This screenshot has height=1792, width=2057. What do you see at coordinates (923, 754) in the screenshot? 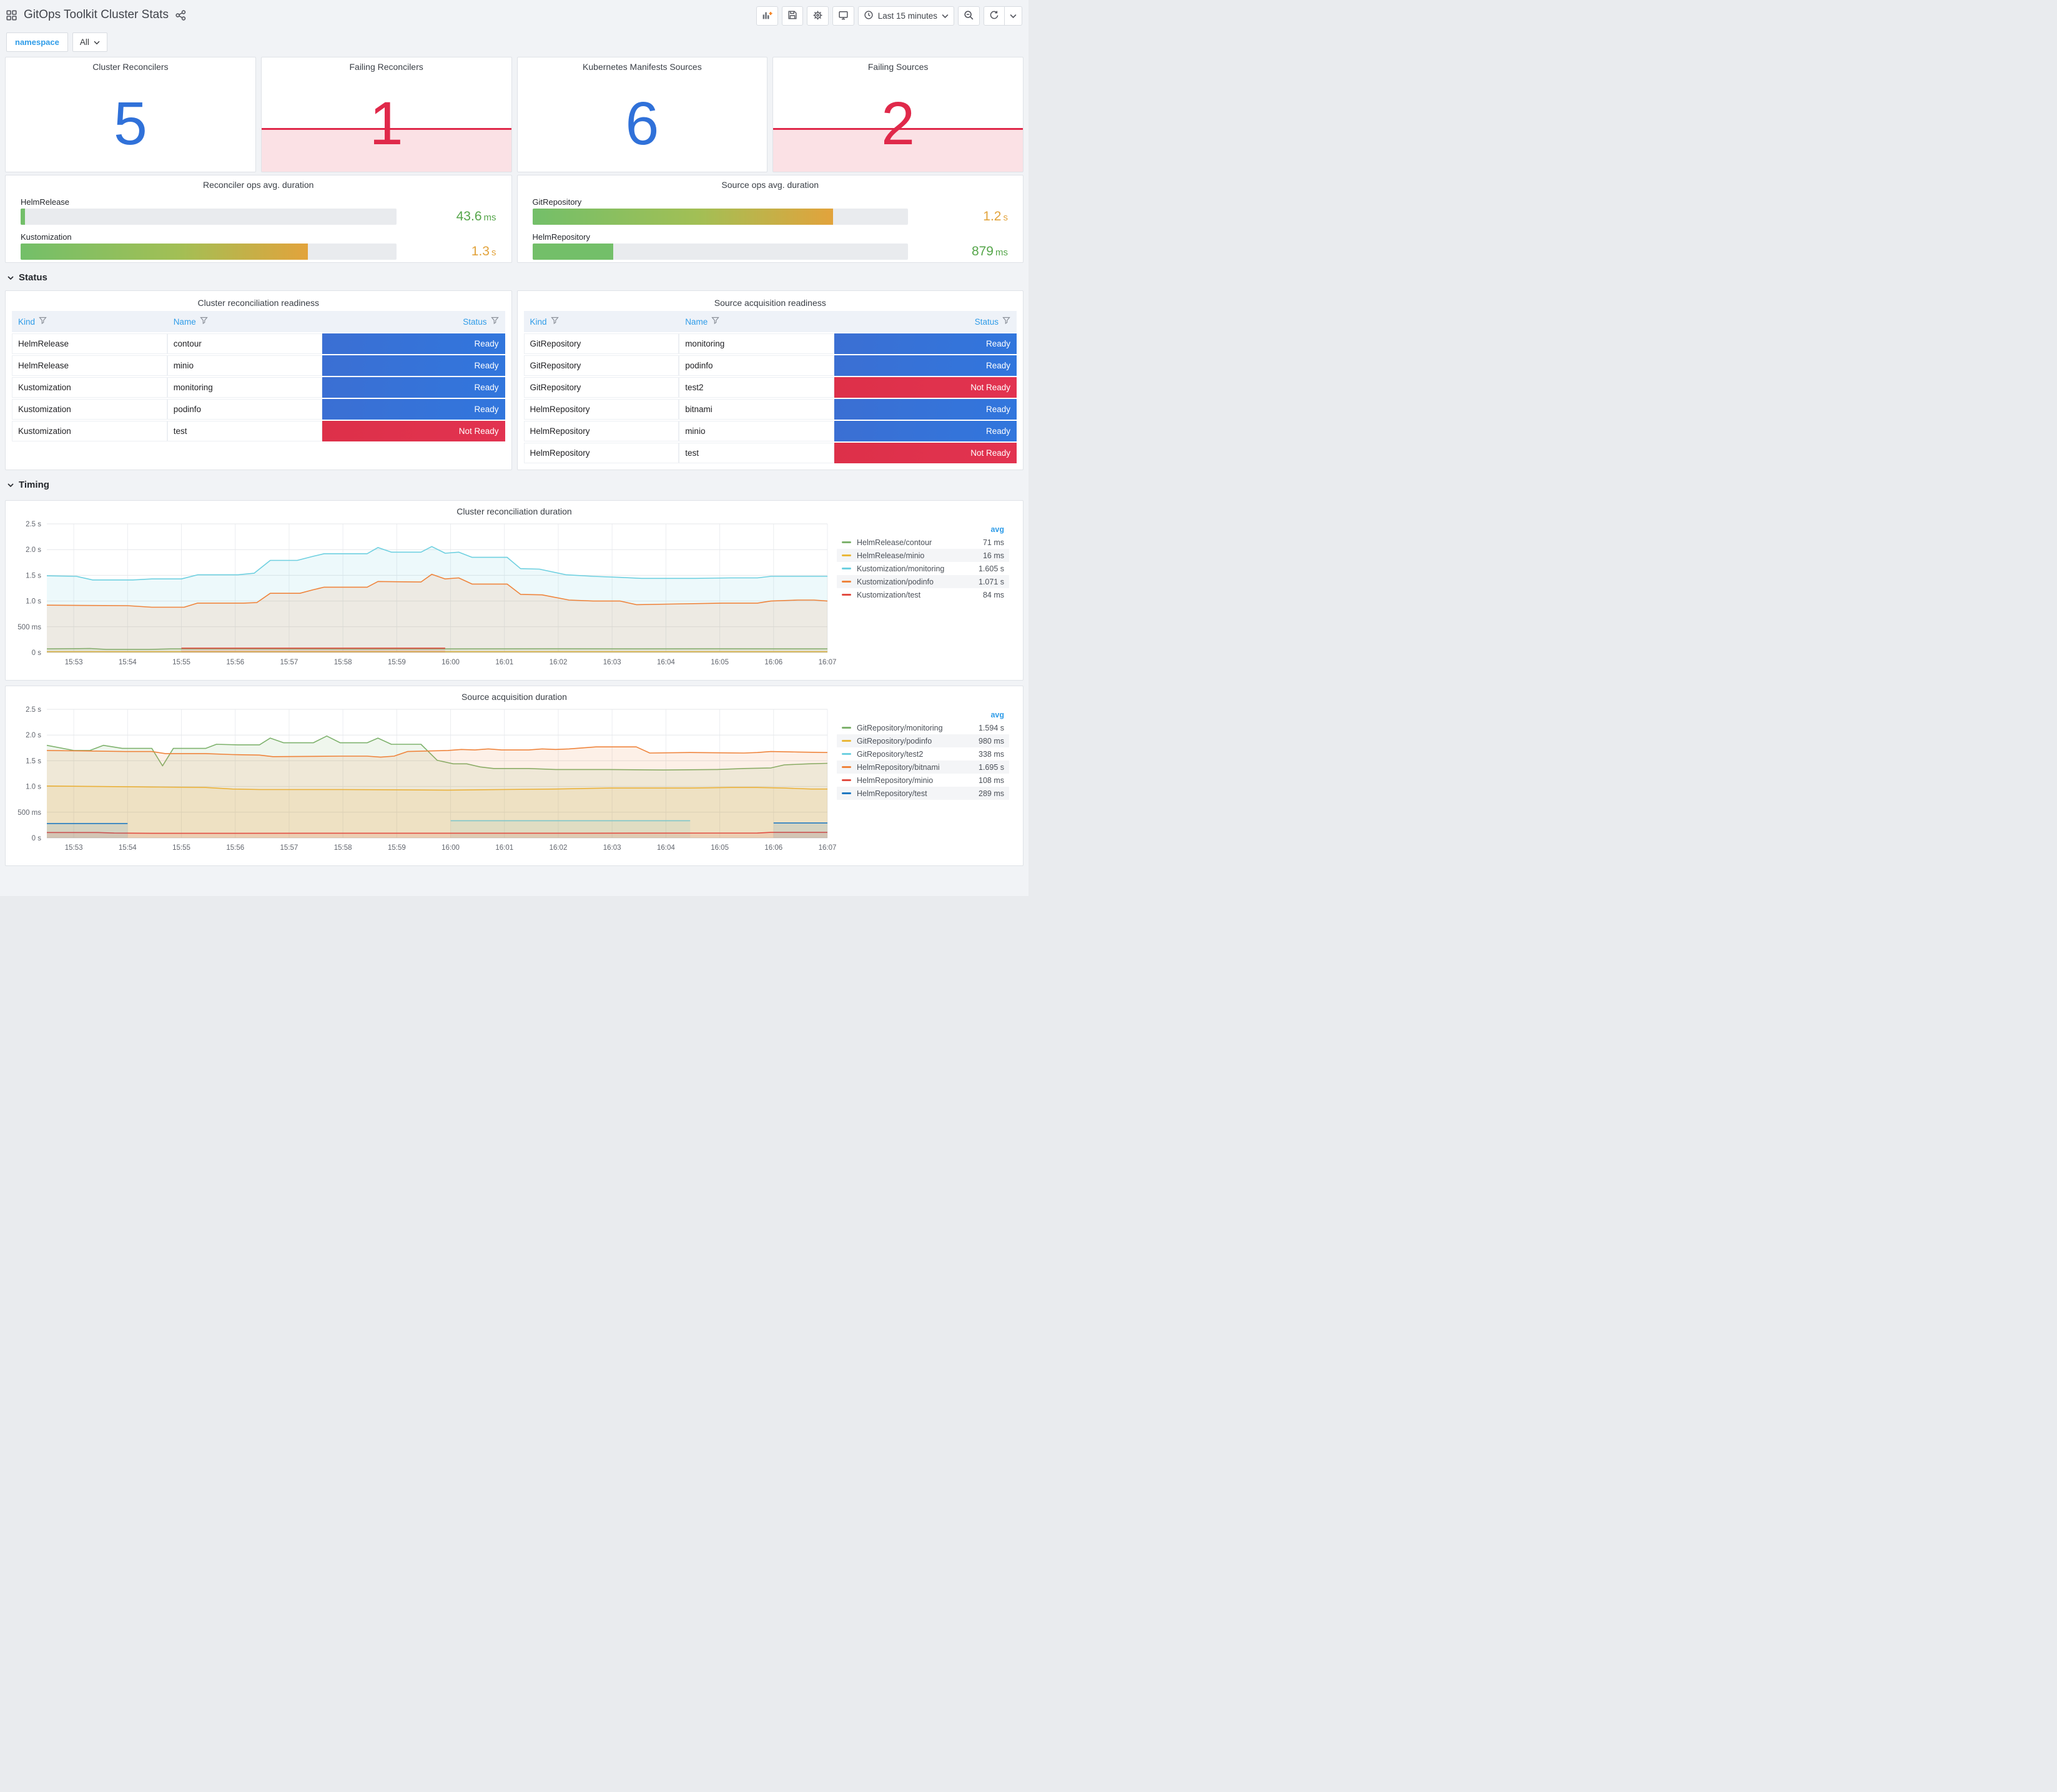
I see `legend-item: GitRepository/test2 338 ms` at bounding box center [923, 754].